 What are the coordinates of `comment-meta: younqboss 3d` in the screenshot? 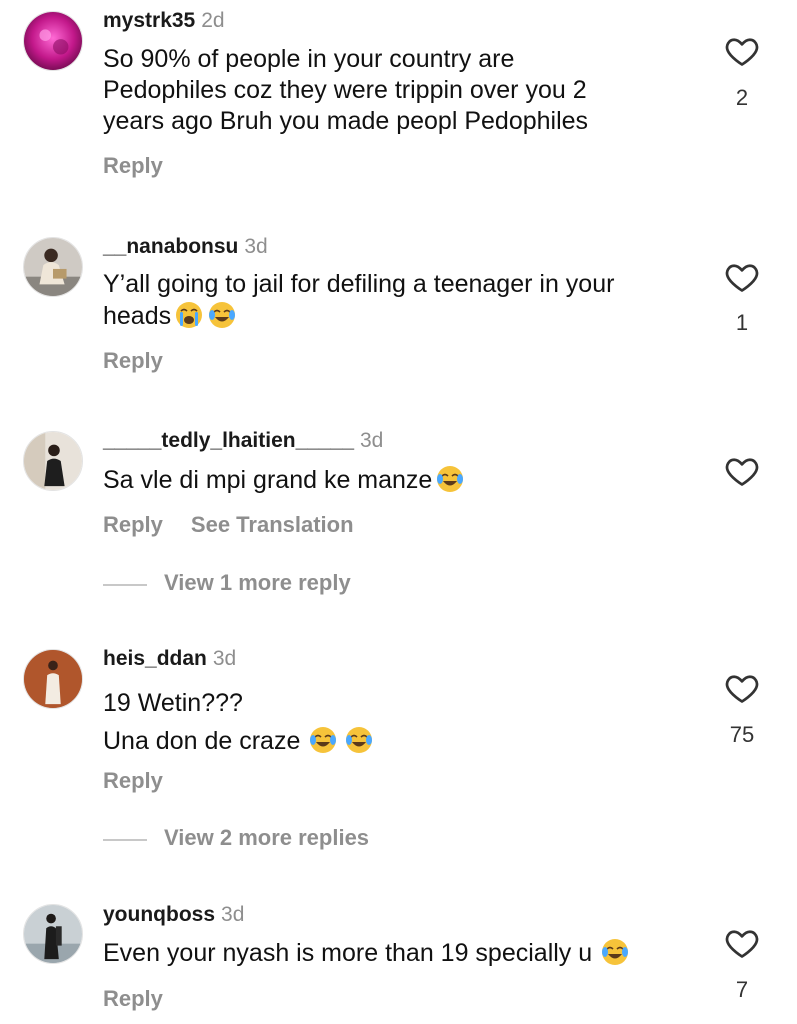 It's located at (173, 915).